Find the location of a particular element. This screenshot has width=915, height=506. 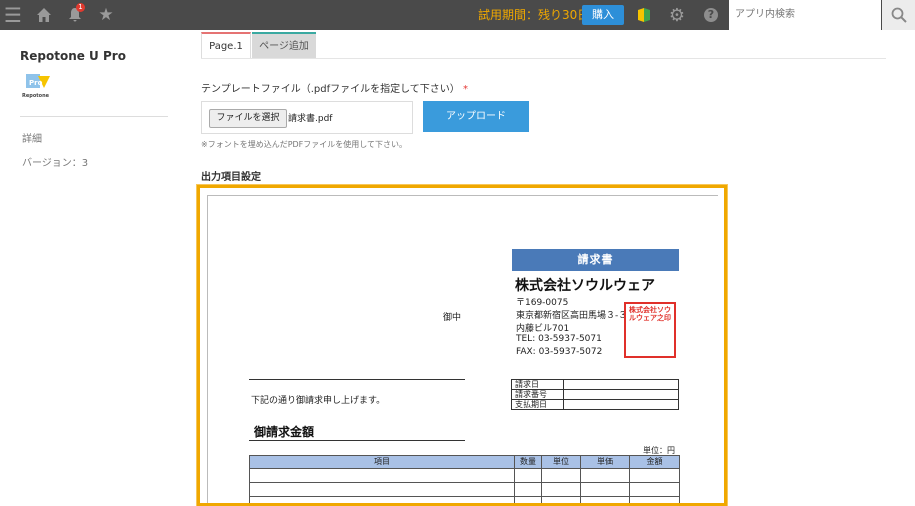

upload-button: アップロード is located at coordinates (476, 116).